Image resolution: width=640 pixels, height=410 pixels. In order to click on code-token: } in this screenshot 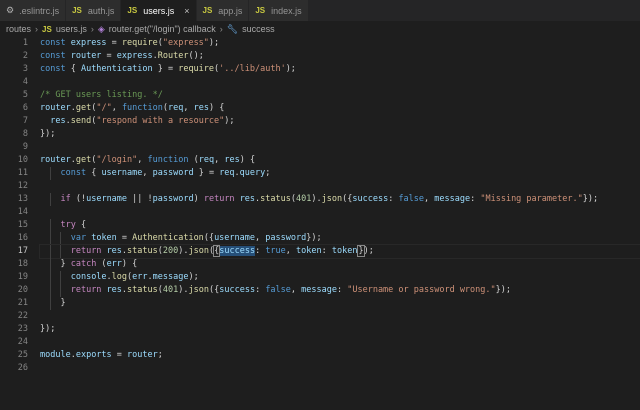, I will do `click(55, 264)`.